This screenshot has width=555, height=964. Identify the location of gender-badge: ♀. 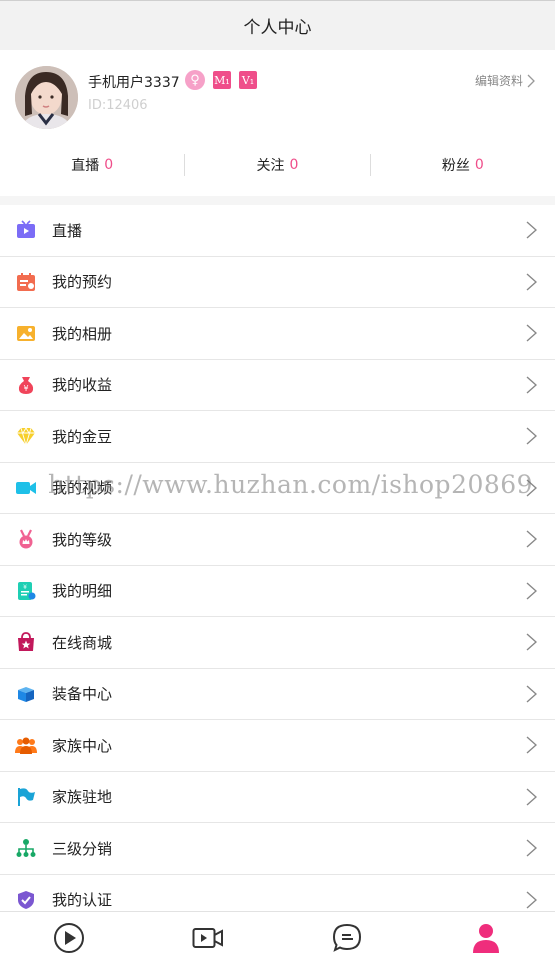
(195, 80).